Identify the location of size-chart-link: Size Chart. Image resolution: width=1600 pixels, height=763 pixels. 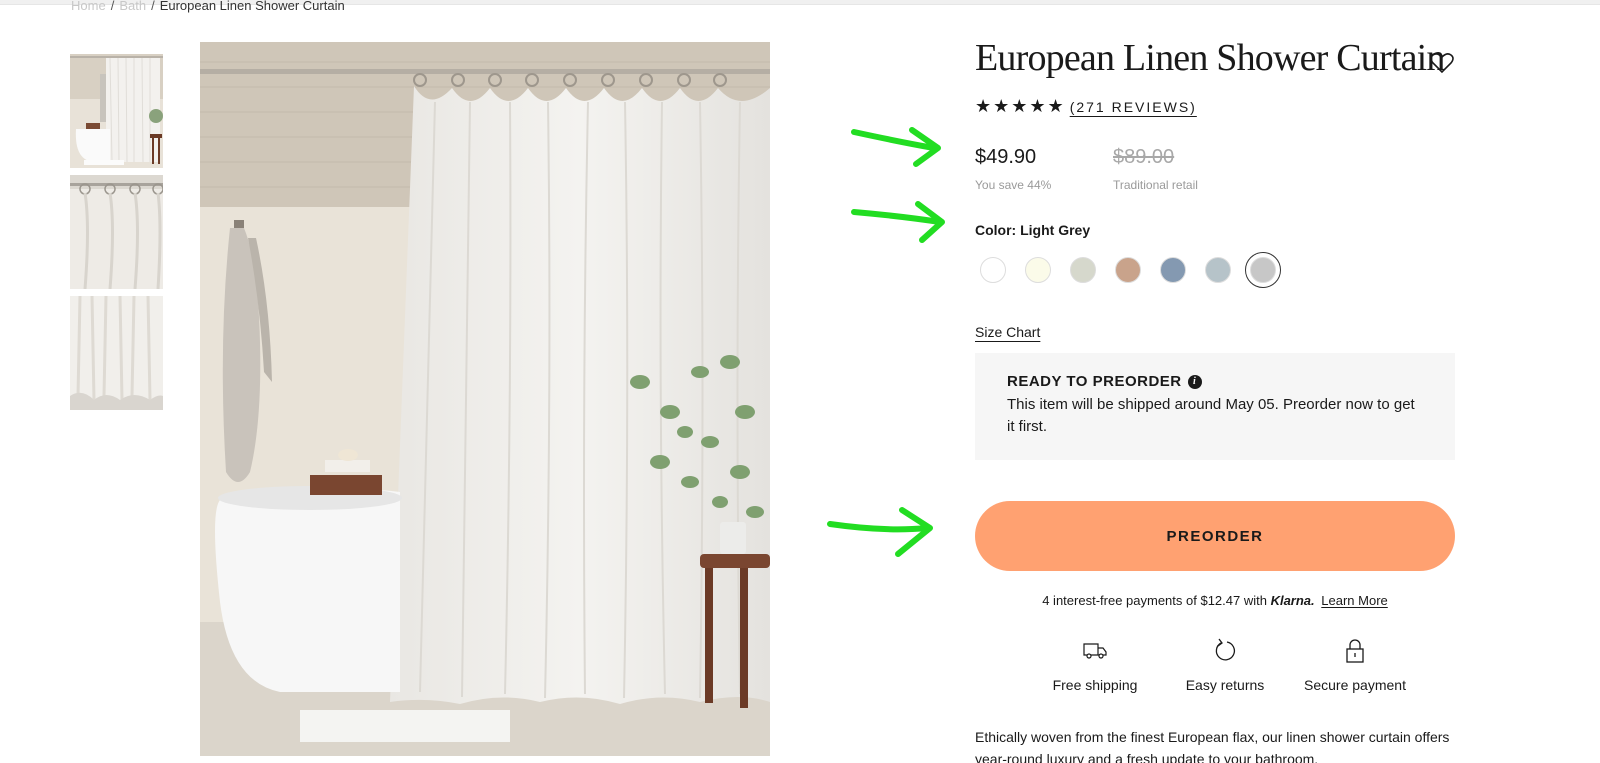
(1007, 332).